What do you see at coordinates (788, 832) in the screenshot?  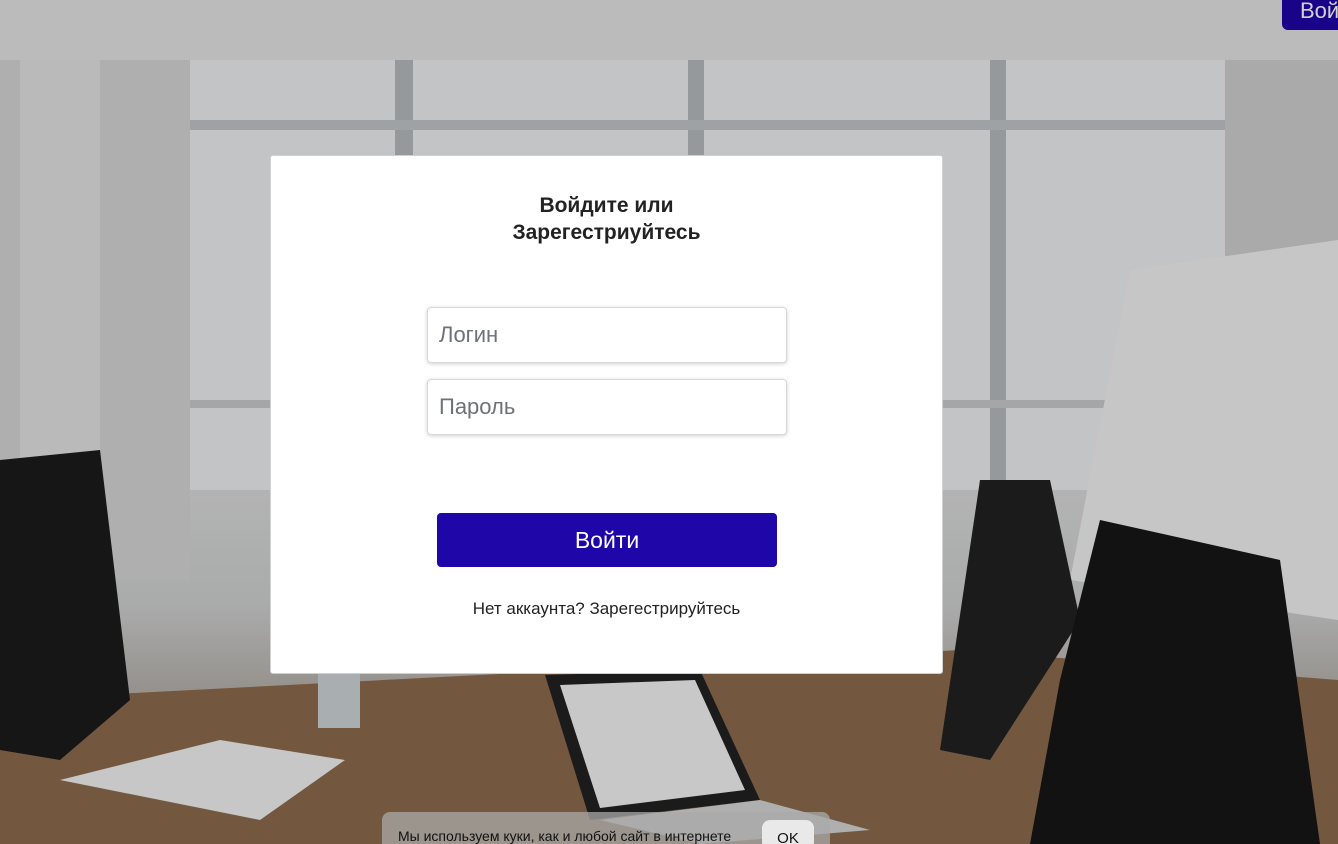 I see `cookie-accept-button: OK` at bounding box center [788, 832].